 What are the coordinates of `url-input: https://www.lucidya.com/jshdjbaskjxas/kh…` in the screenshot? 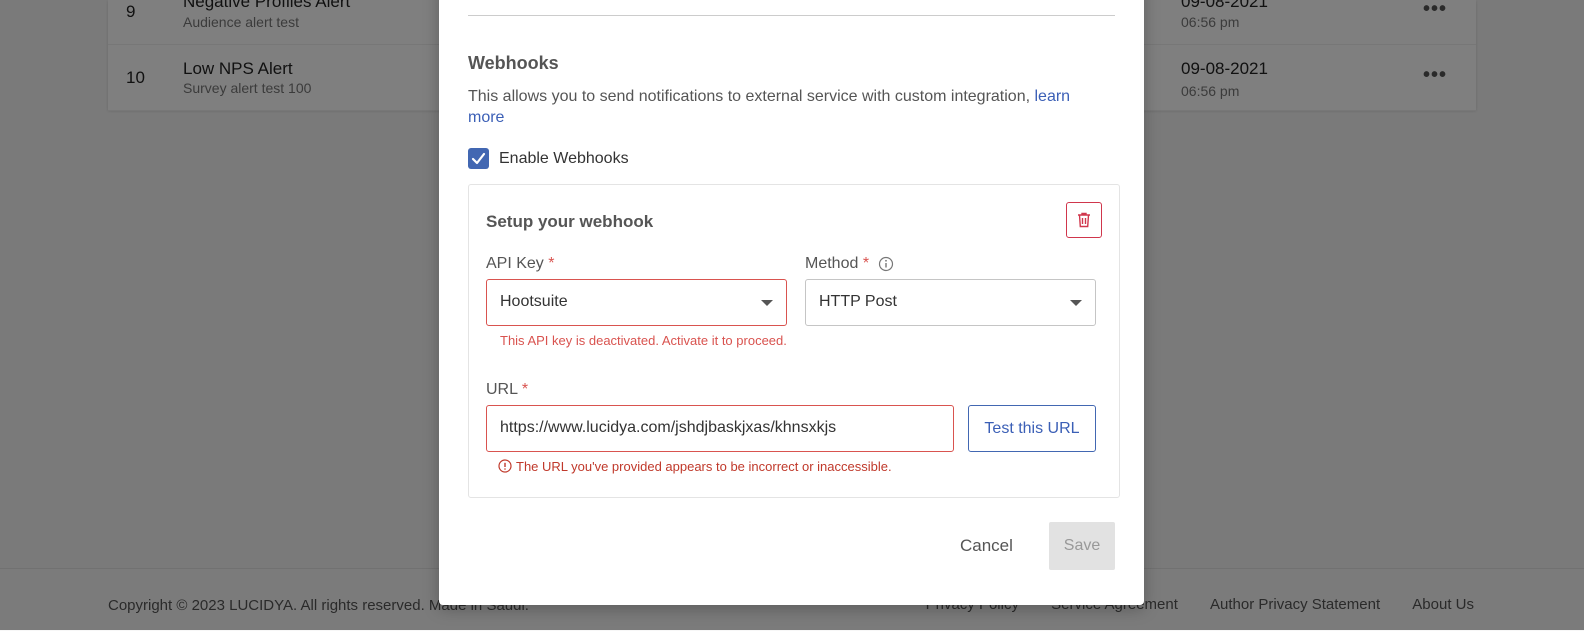 It's located at (720, 428).